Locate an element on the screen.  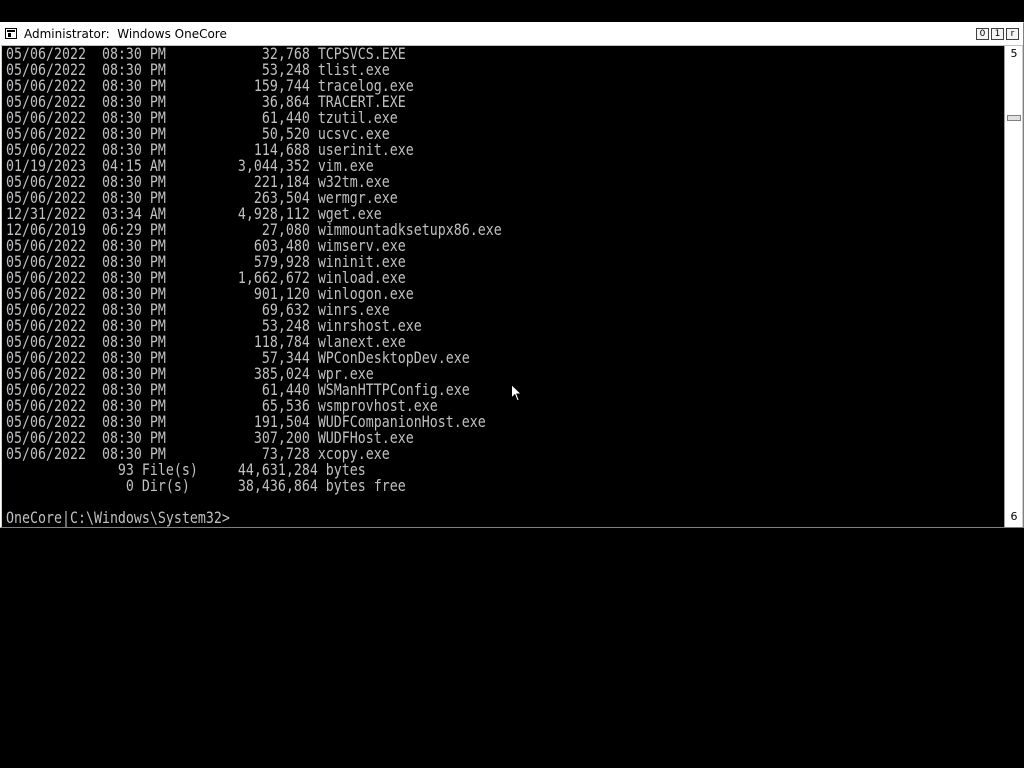
command-prompt: OneCore|C:\Windows\System32> is located at coordinates (118, 517).